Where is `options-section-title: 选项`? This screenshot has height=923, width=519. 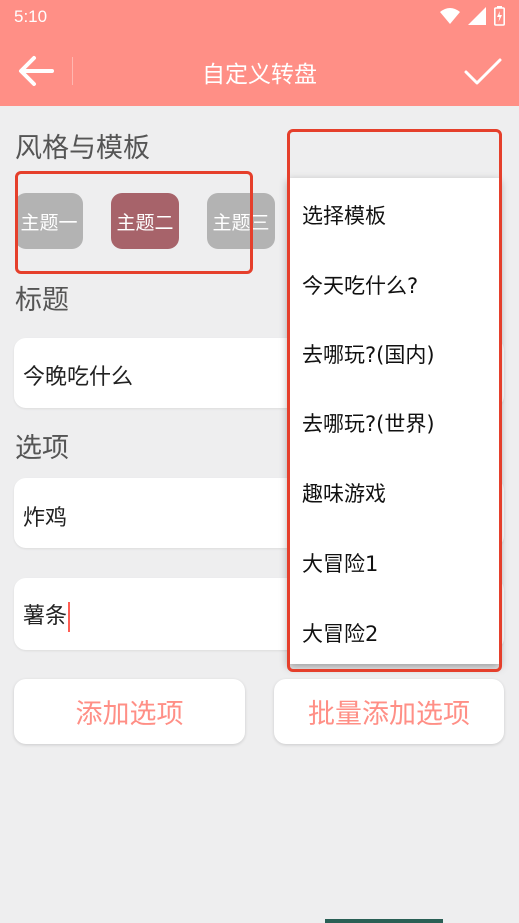 options-section-title: 选项 is located at coordinates (42, 448).